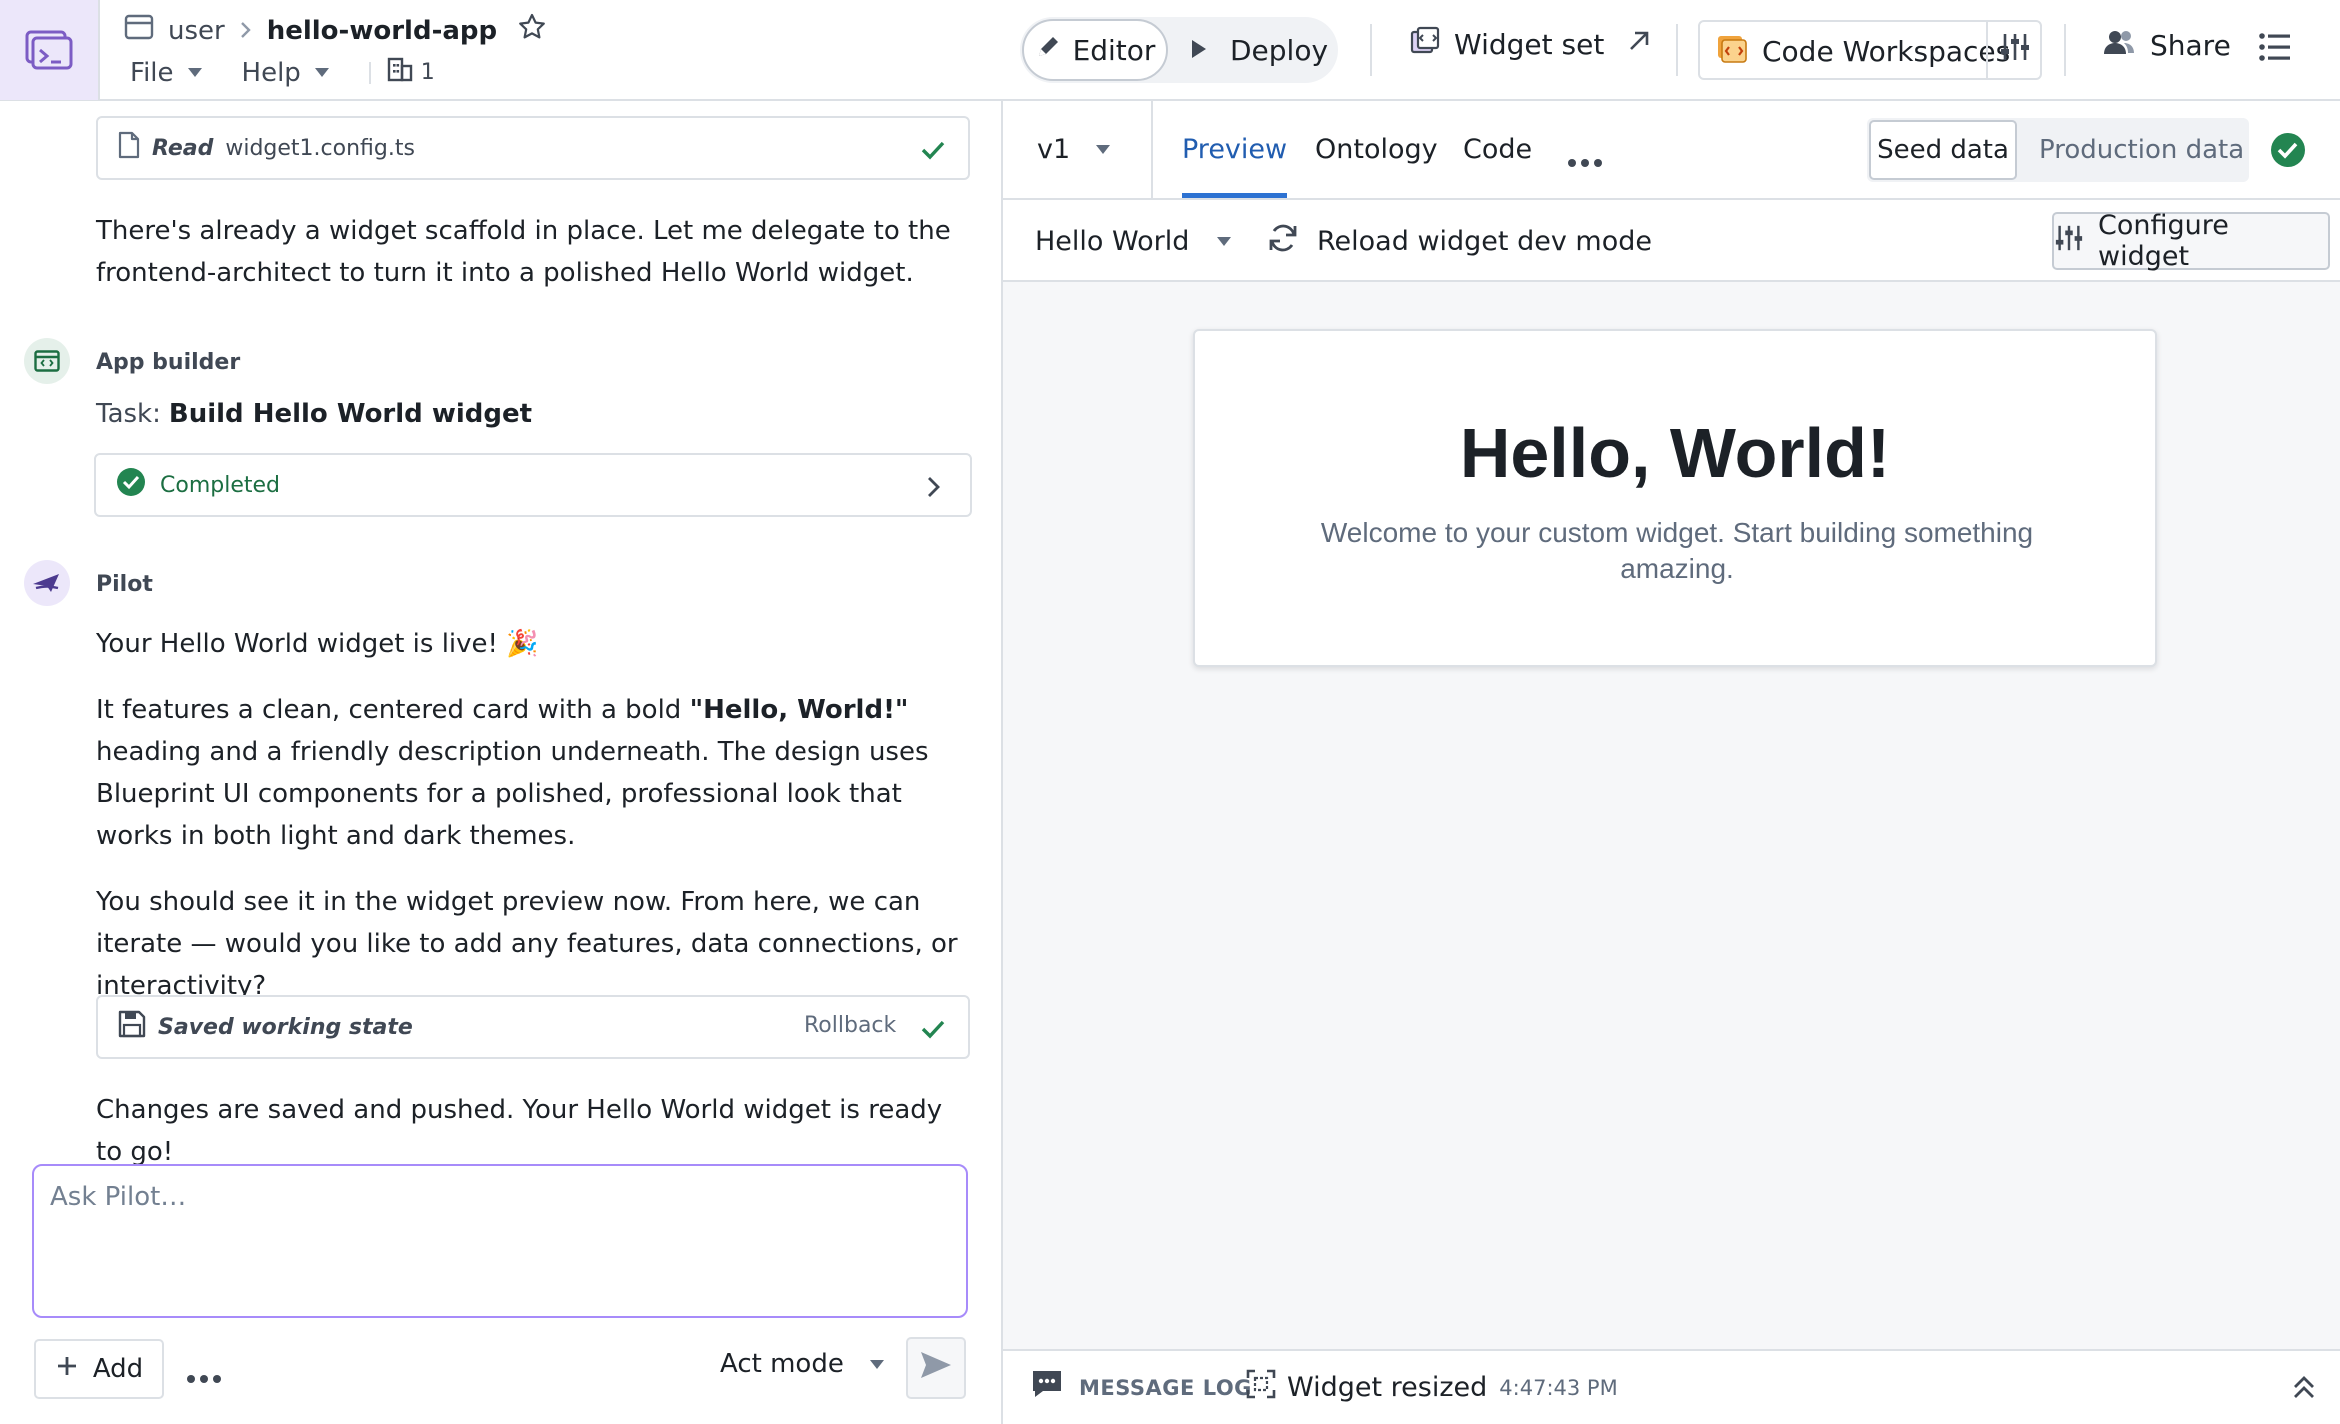 The image size is (2340, 1424). I want to click on double-chevron-up-icon, so click(2304, 1390).